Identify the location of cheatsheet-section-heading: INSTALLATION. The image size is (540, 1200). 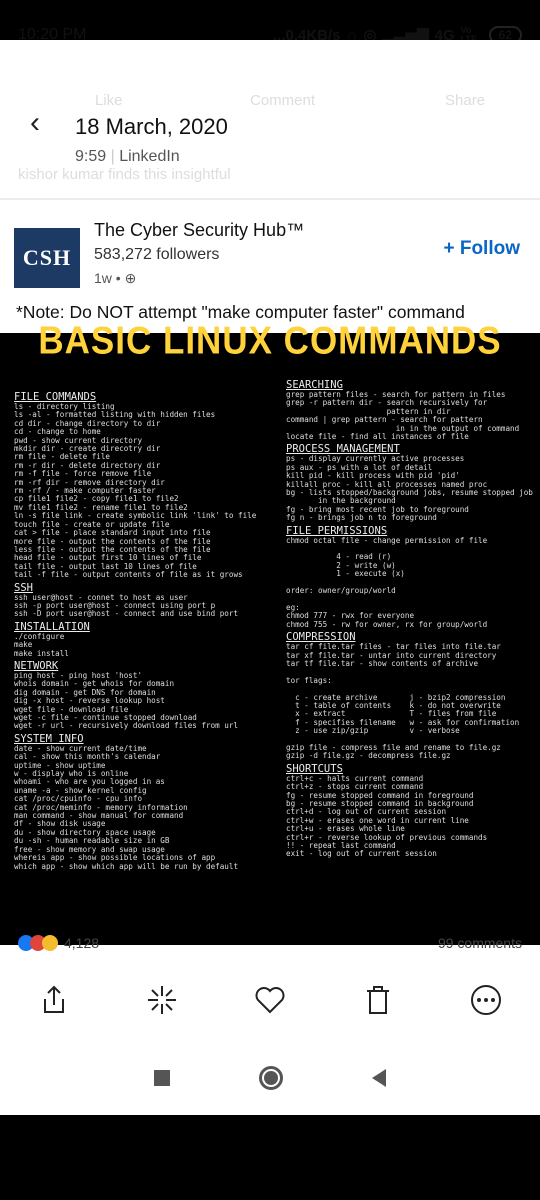
(52, 626).